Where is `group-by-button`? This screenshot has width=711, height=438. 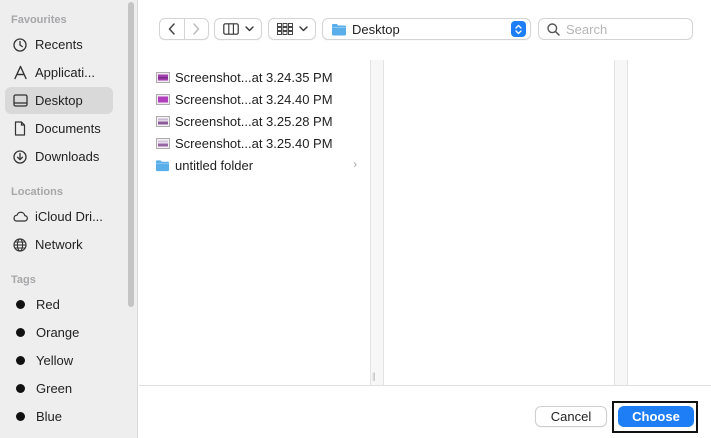
group-by-button is located at coordinates (292, 29).